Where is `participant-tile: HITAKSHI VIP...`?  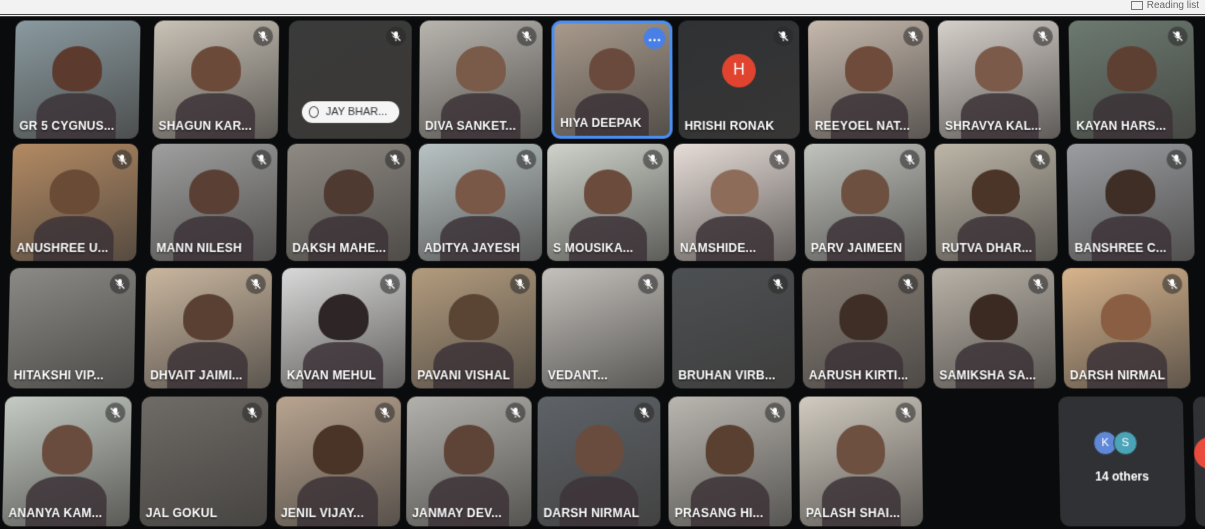 participant-tile: HITAKSHI VIP... is located at coordinates (72, 328).